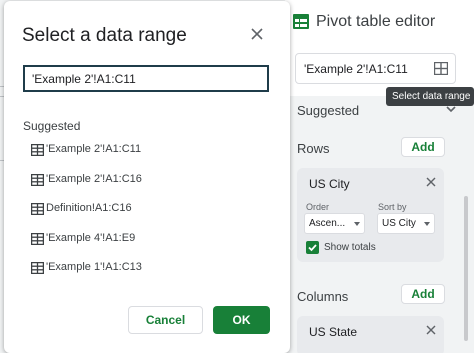 This screenshot has width=474, height=353. What do you see at coordinates (451, 109) in the screenshot?
I see `chevron-down-icon` at bounding box center [451, 109].